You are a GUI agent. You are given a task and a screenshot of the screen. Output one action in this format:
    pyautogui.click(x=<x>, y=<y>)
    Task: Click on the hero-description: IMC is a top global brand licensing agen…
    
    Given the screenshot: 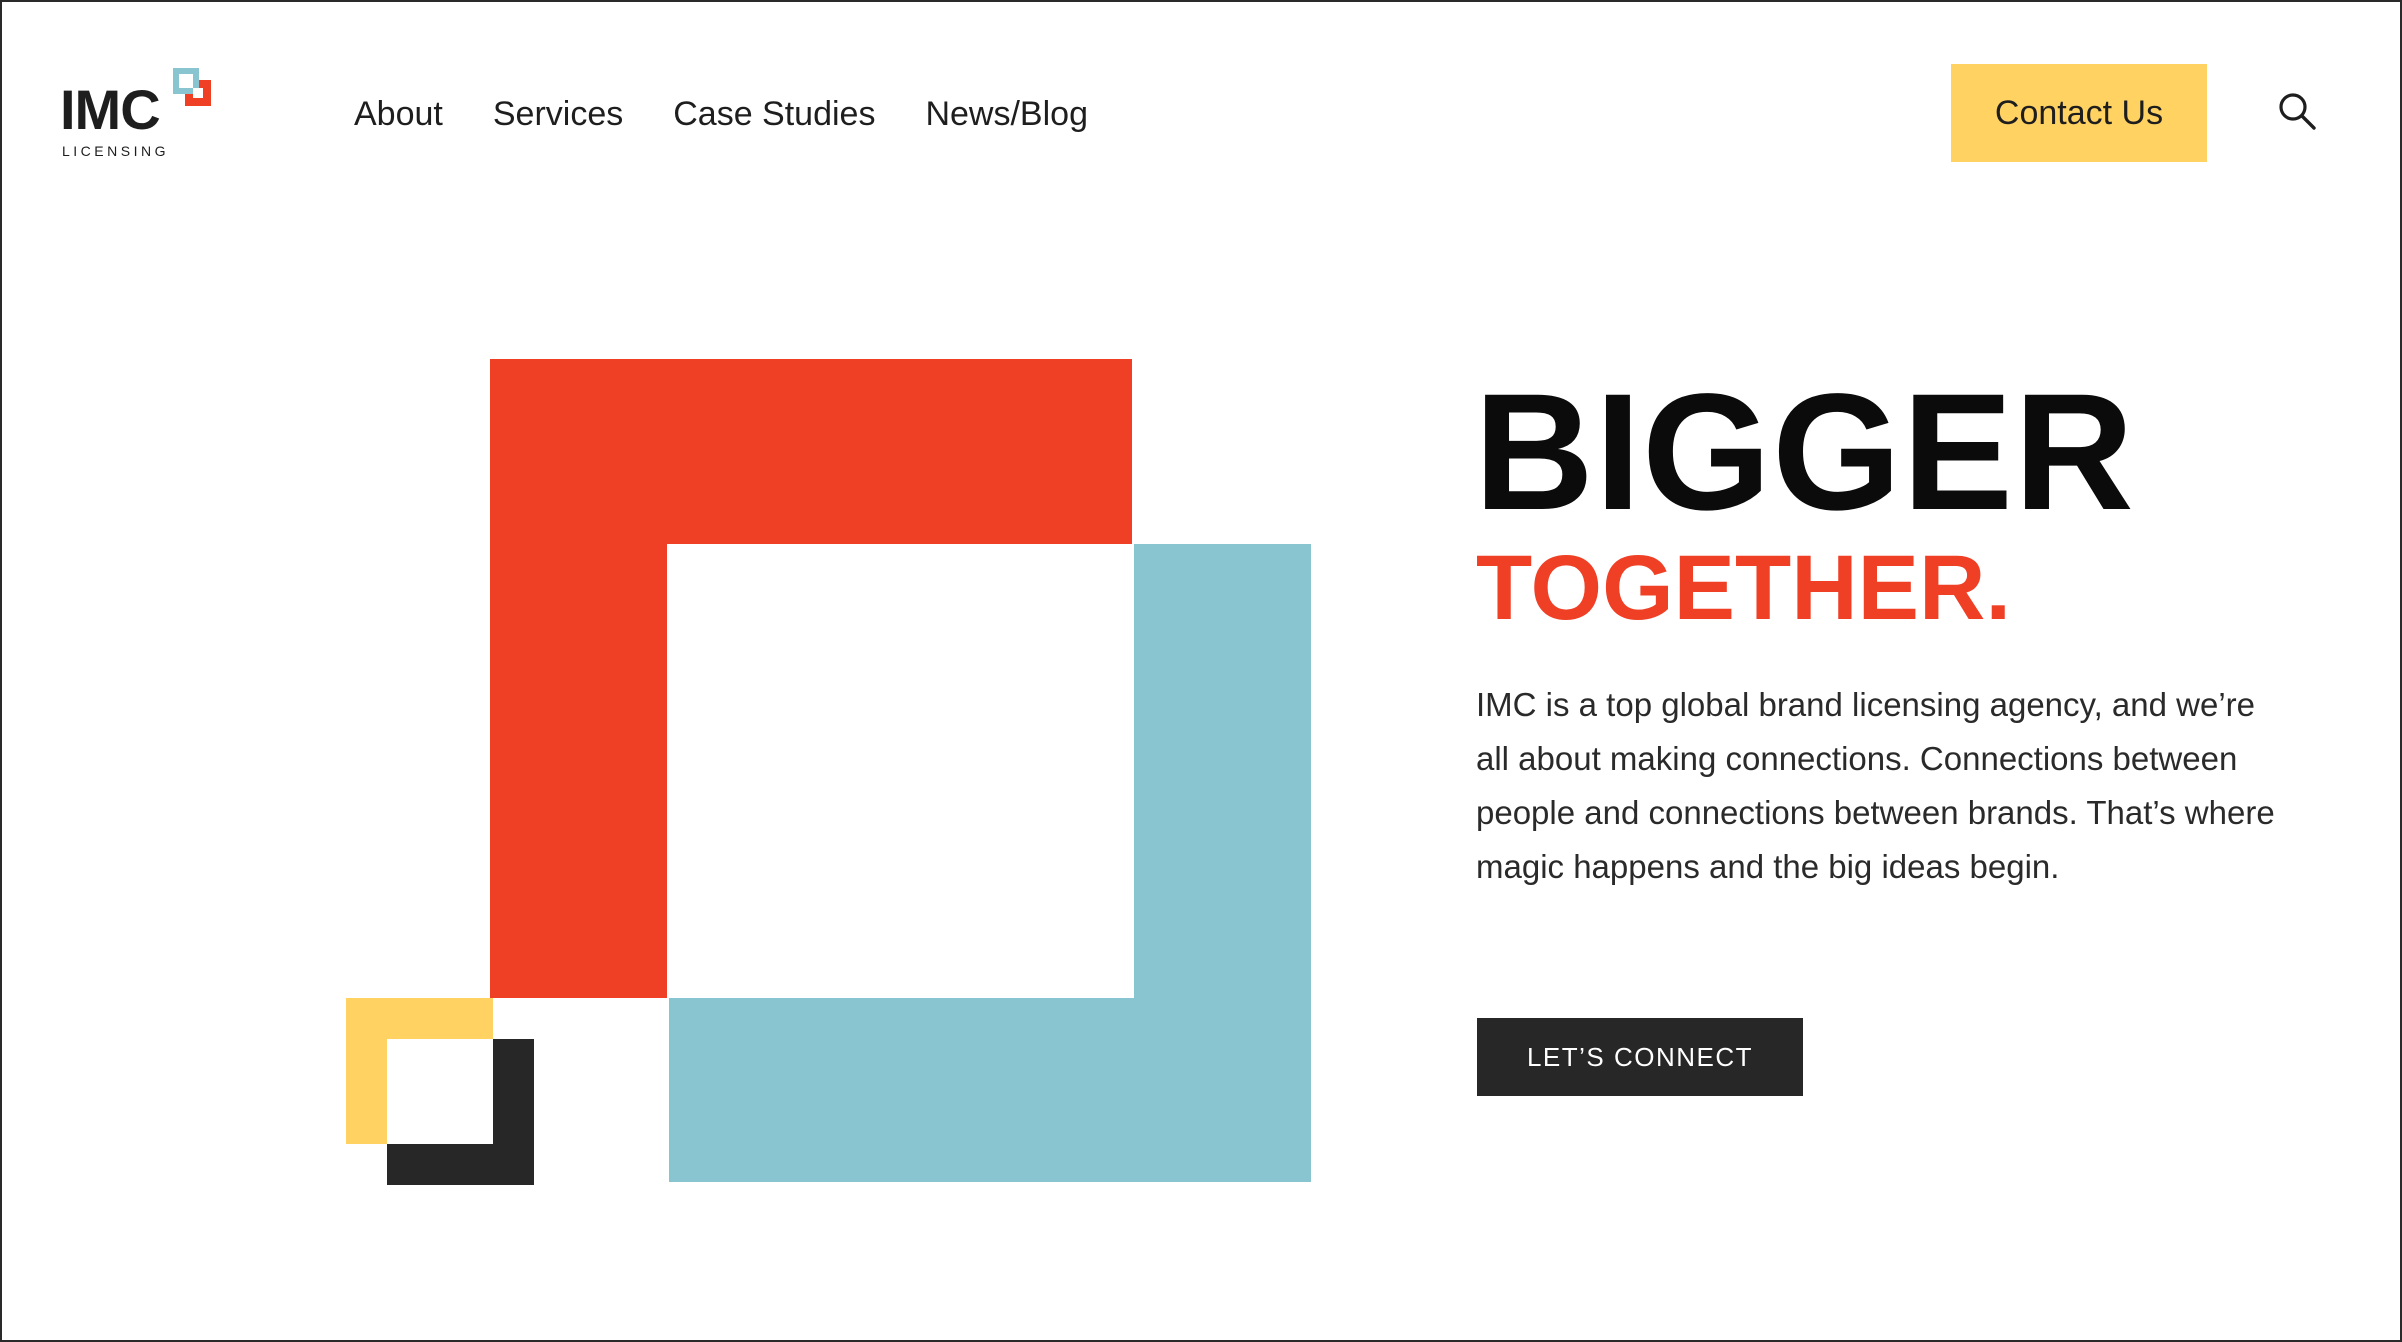 What is the action you would take?
    pyautogui.click(x=1875, y=785)
    